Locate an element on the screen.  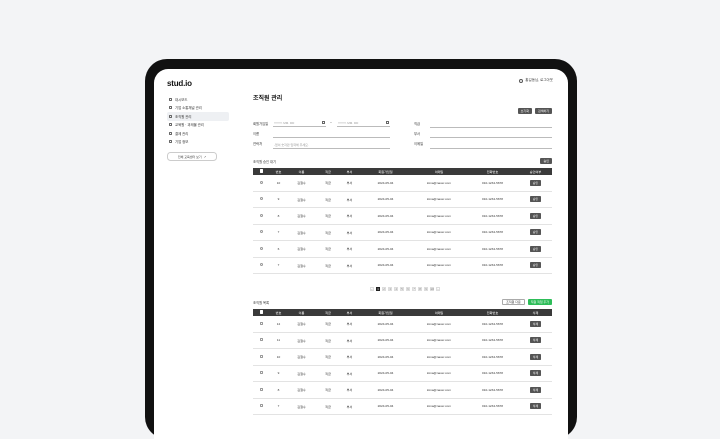
date-from-field is located at coordinates (299, 126).